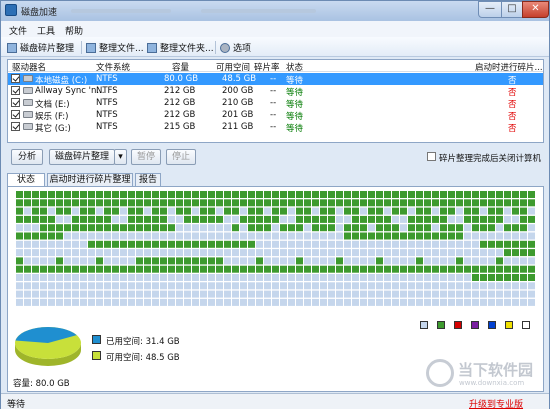  What do you see at coordinates (275, 127) in the screenshot?
I see `table-row: 其它 (G:) NTFS 215 GB 211 GB -- 等待 否` at bounding box center [275, 127].